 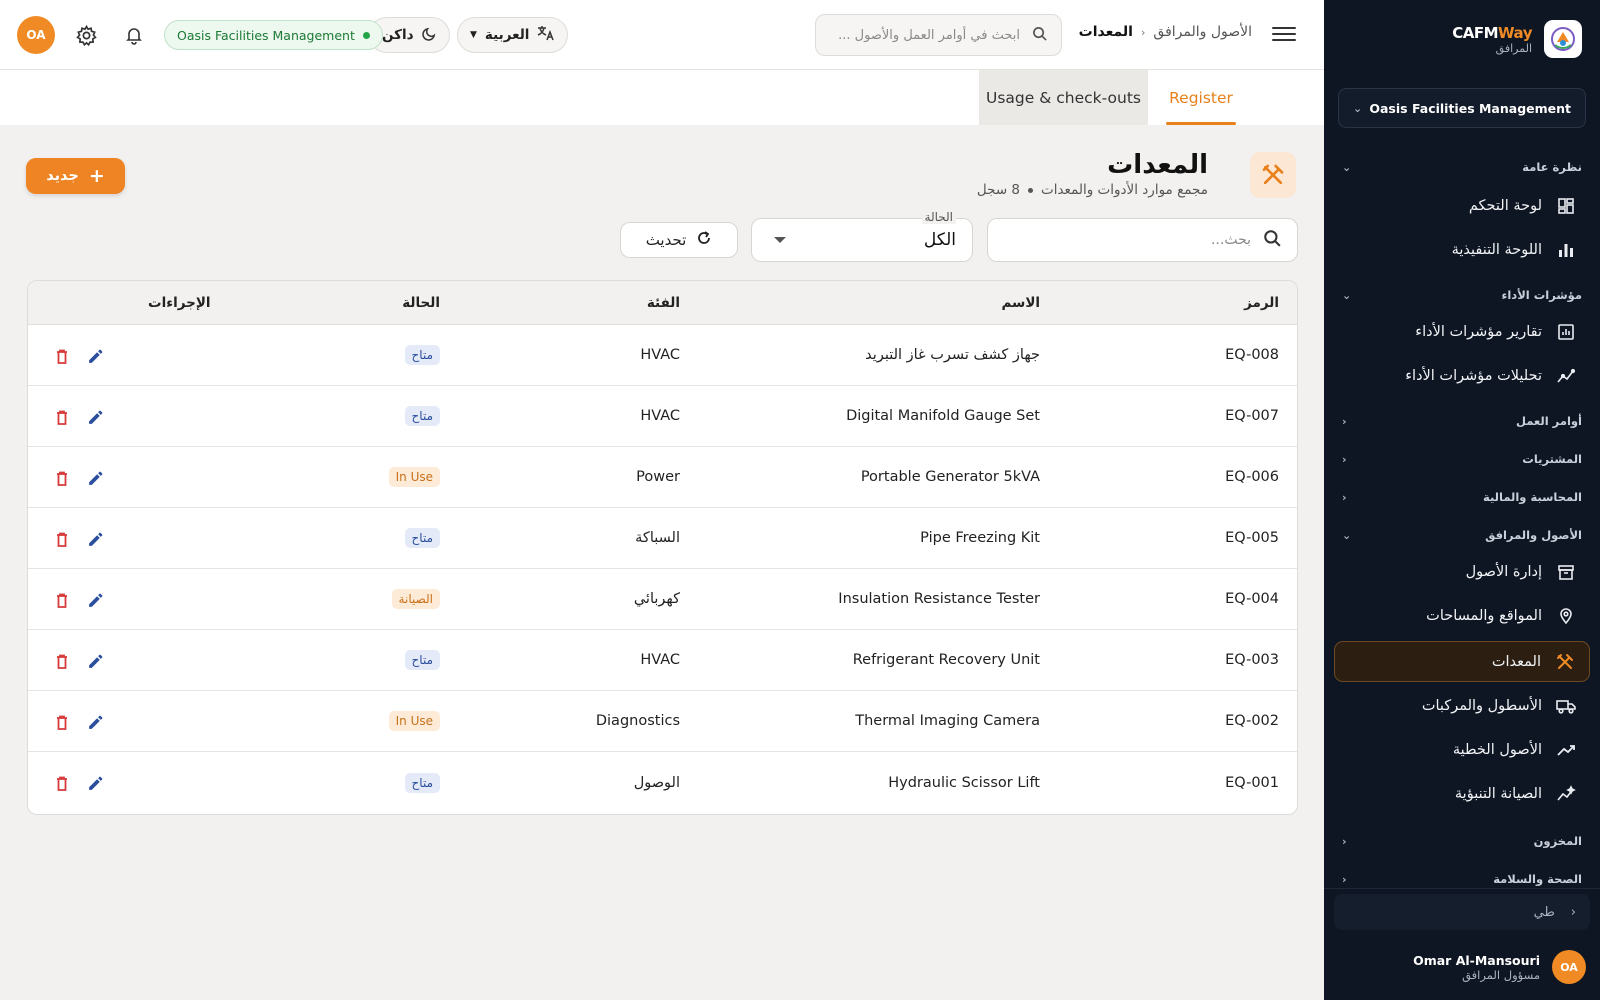 I want to click on sidebar-item-executive: اللوحة التنفيذية, so click(x=1462, y=250).